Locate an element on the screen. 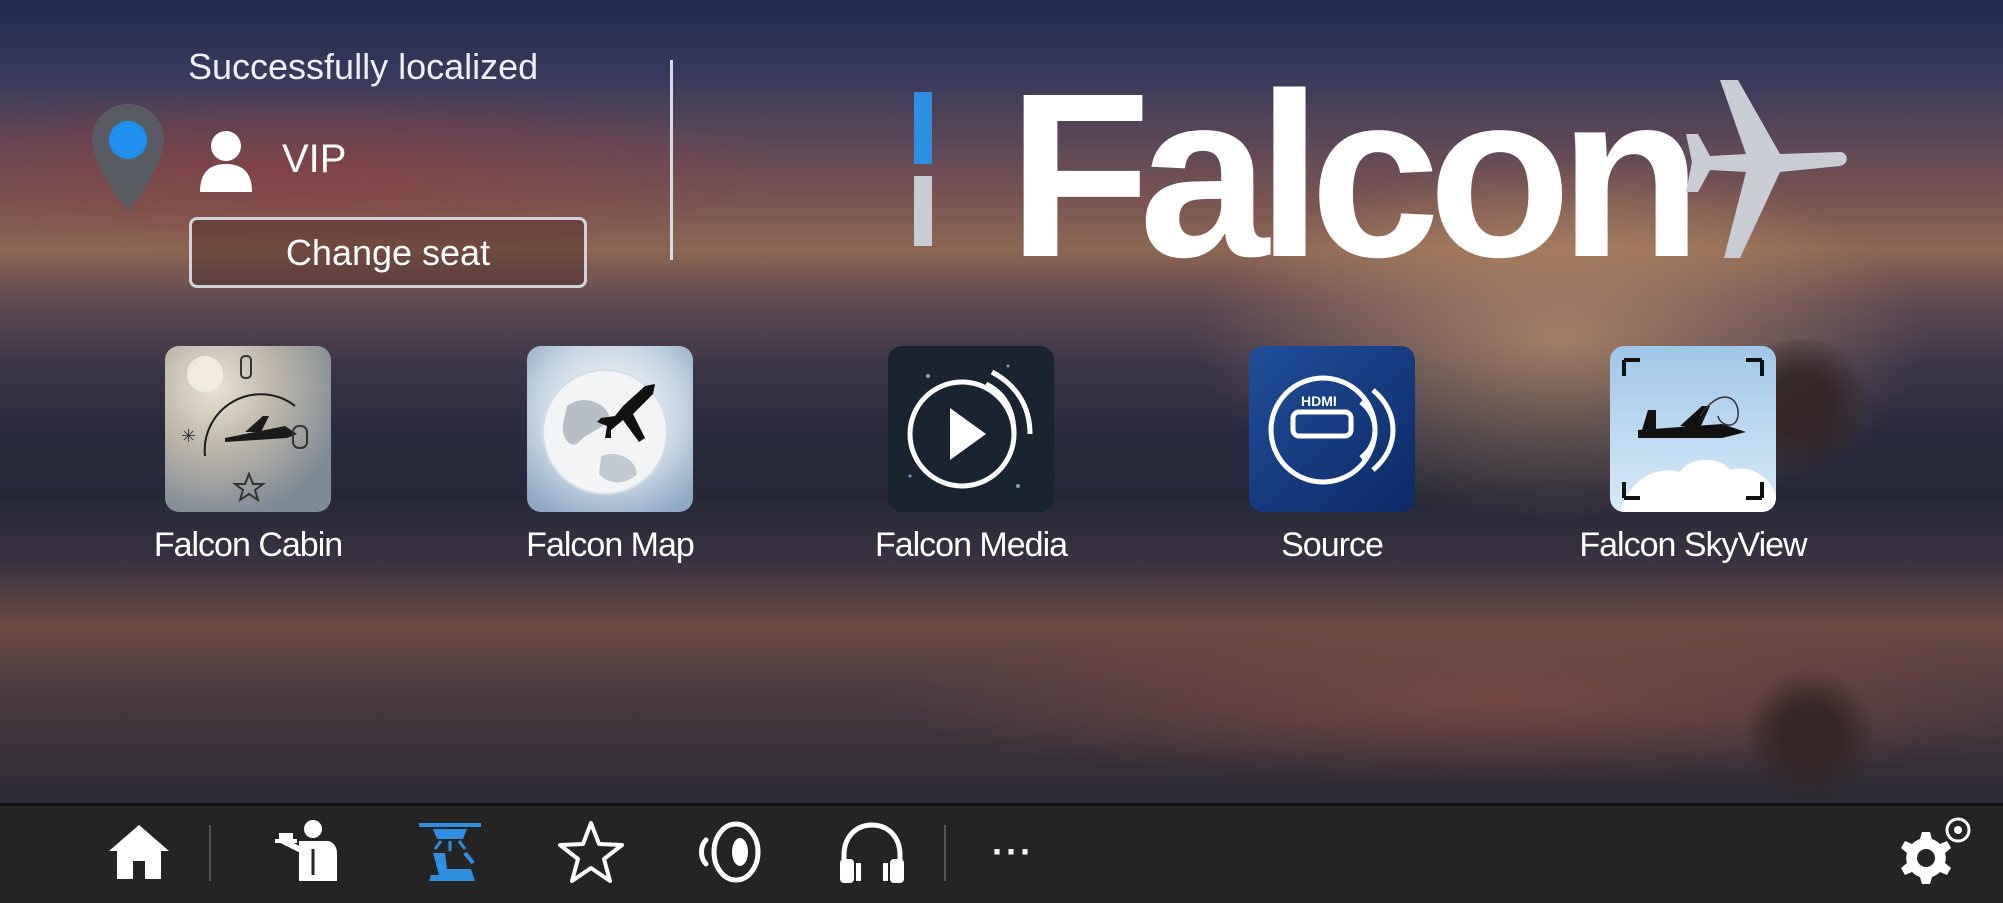 Image resolution: width=2003 pixels, height=903 pixels. user-icon is located at coordinates (226, 161).